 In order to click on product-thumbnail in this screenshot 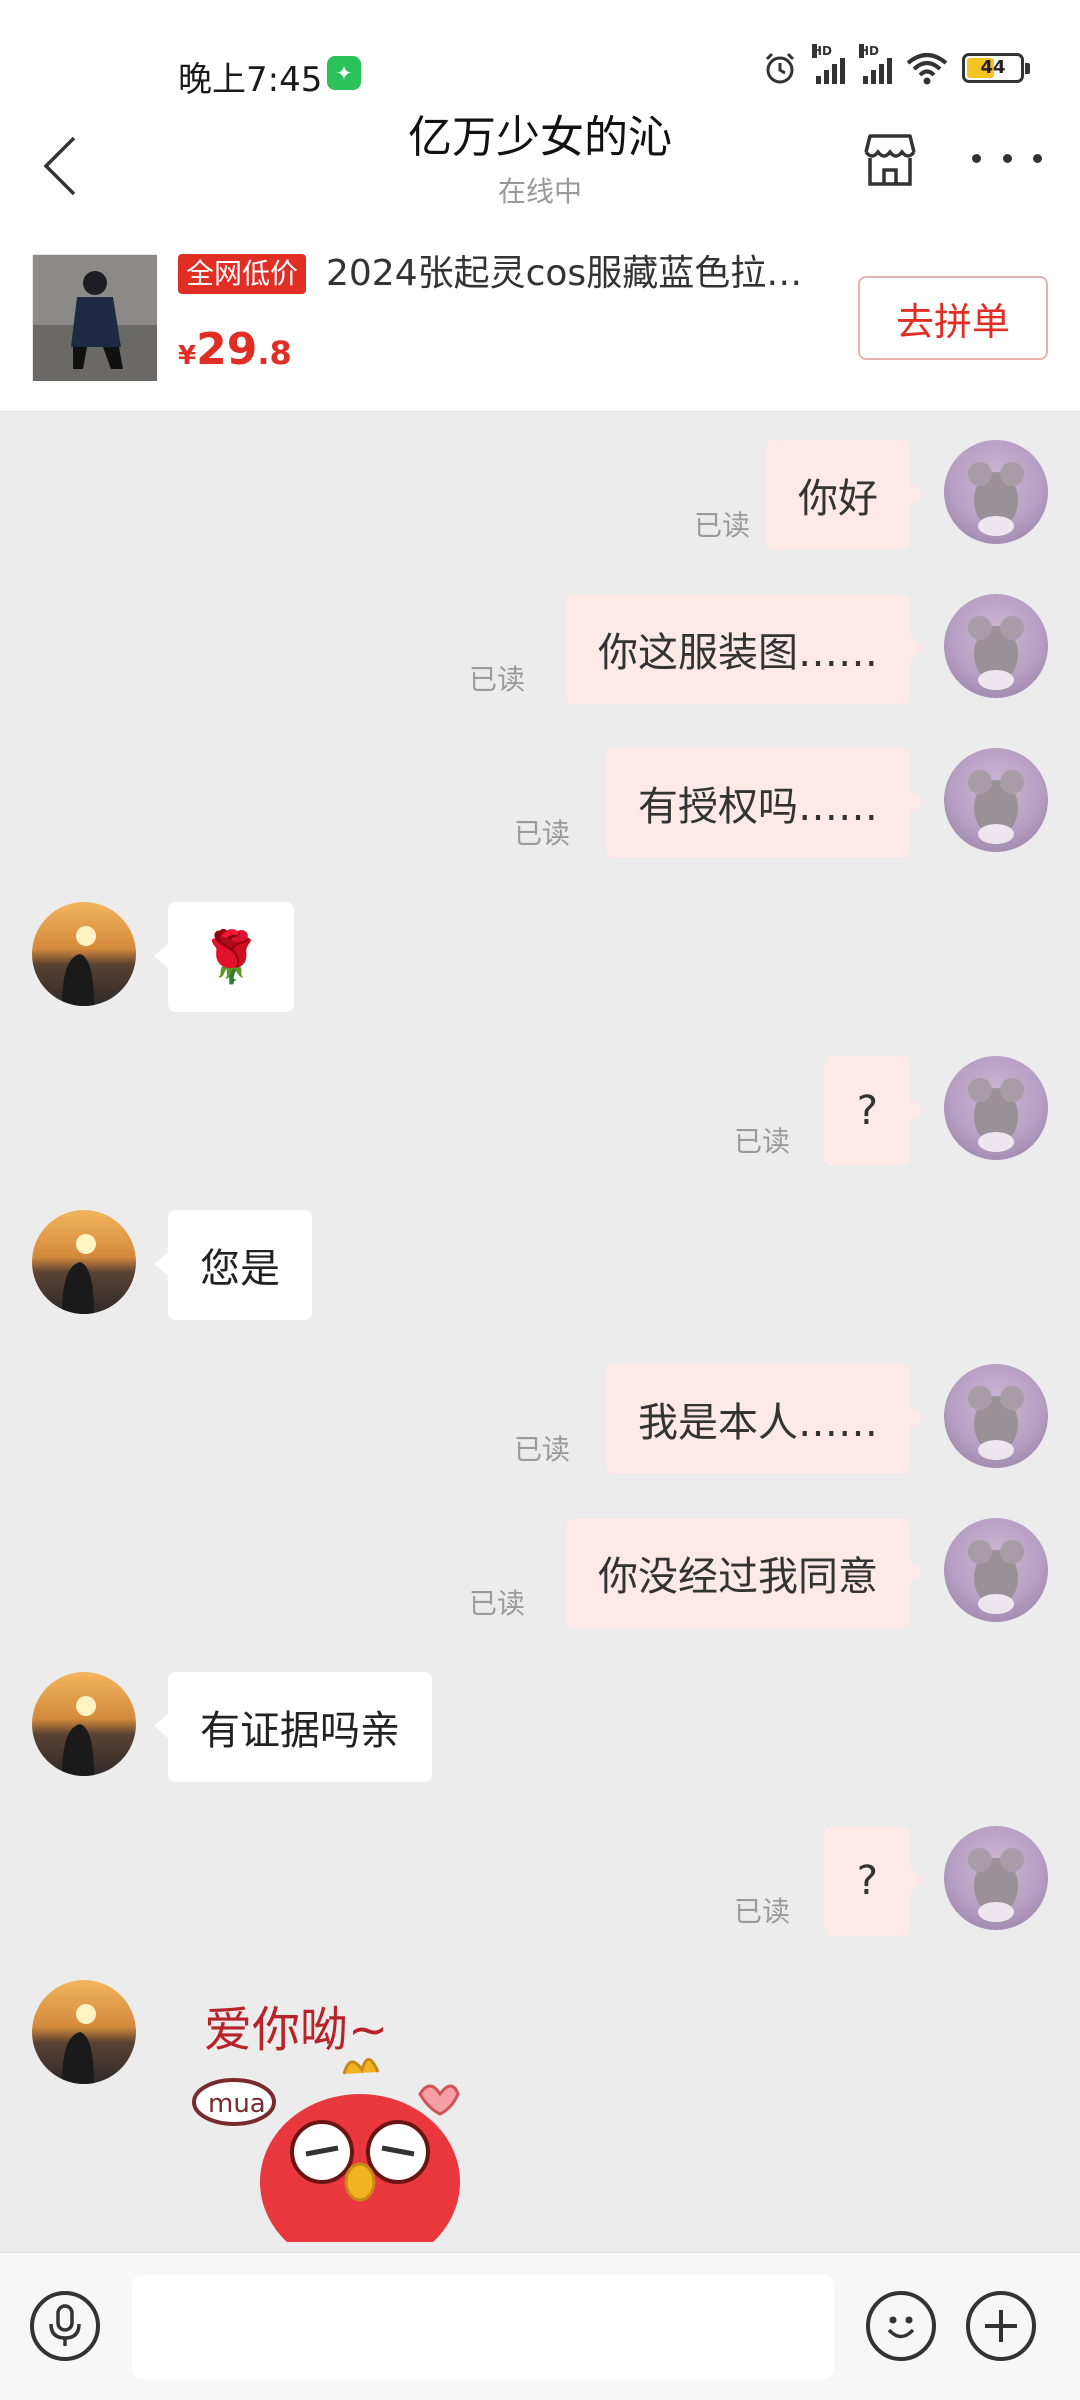, I will do `click(94, 317)`.